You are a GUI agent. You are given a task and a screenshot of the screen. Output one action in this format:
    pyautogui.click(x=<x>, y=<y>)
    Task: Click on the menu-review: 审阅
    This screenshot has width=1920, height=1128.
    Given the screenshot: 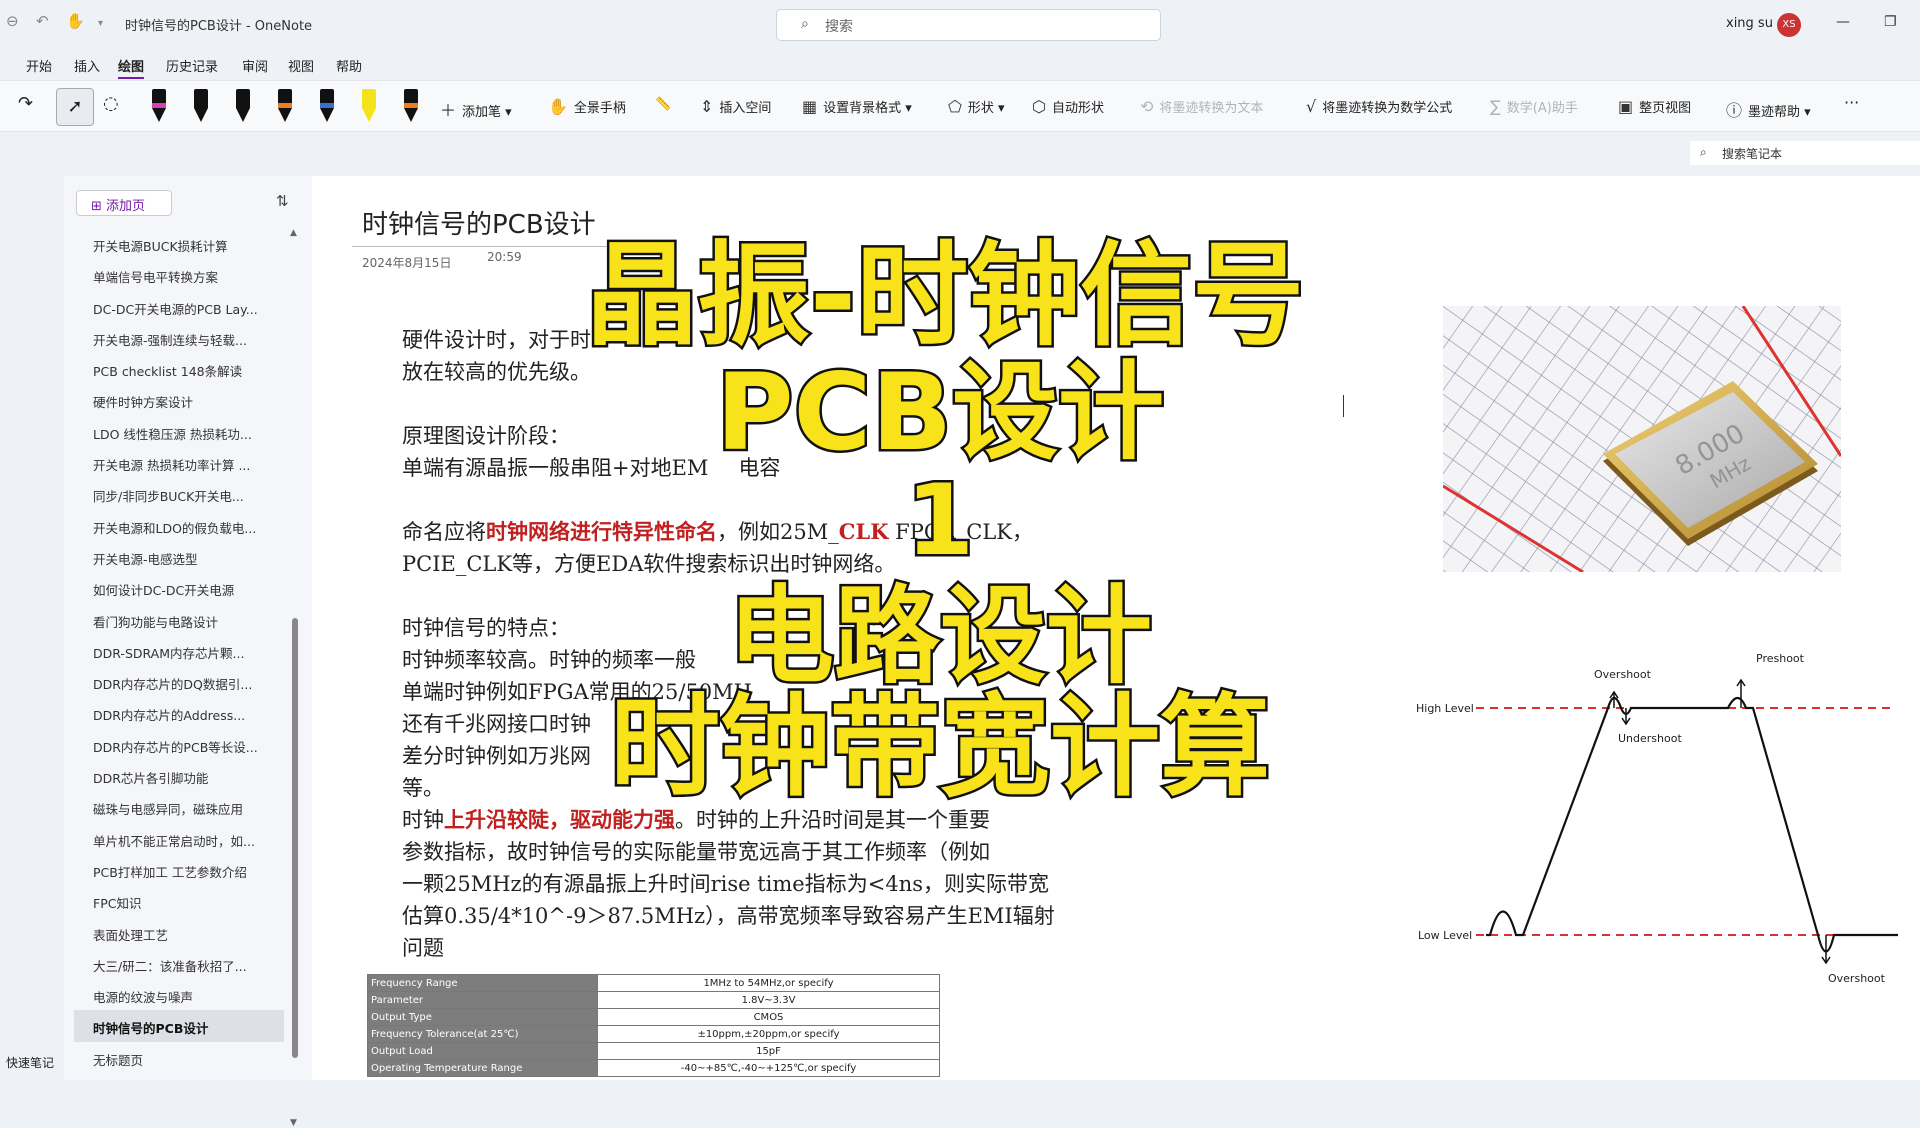 What is the action you would take?
    pyautogui.click(x=255, y=65)
    